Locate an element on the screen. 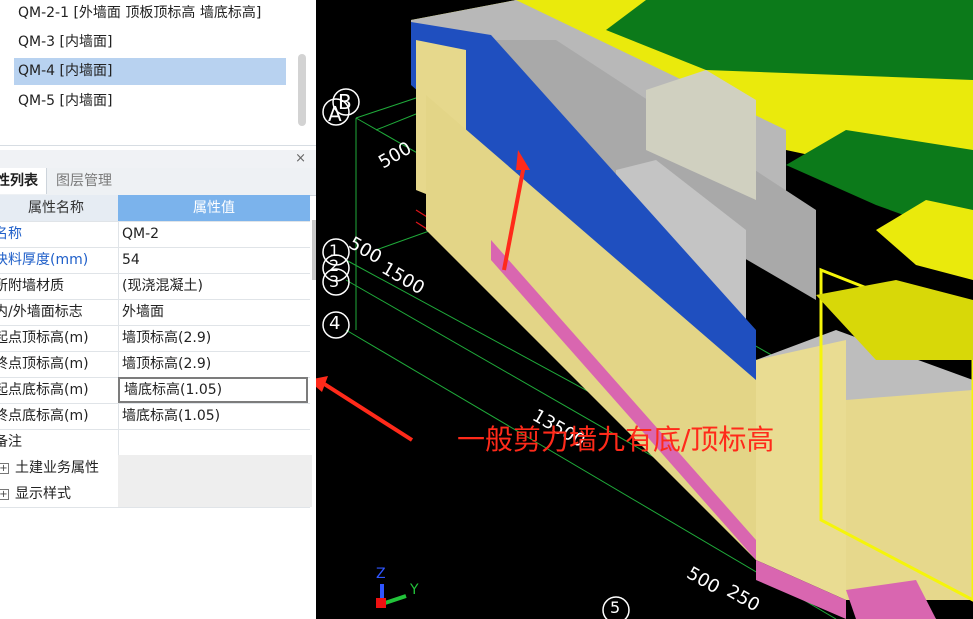 This screenshot has height=619, width=973. tree-scrollbar is located at coordinates (302, 90).